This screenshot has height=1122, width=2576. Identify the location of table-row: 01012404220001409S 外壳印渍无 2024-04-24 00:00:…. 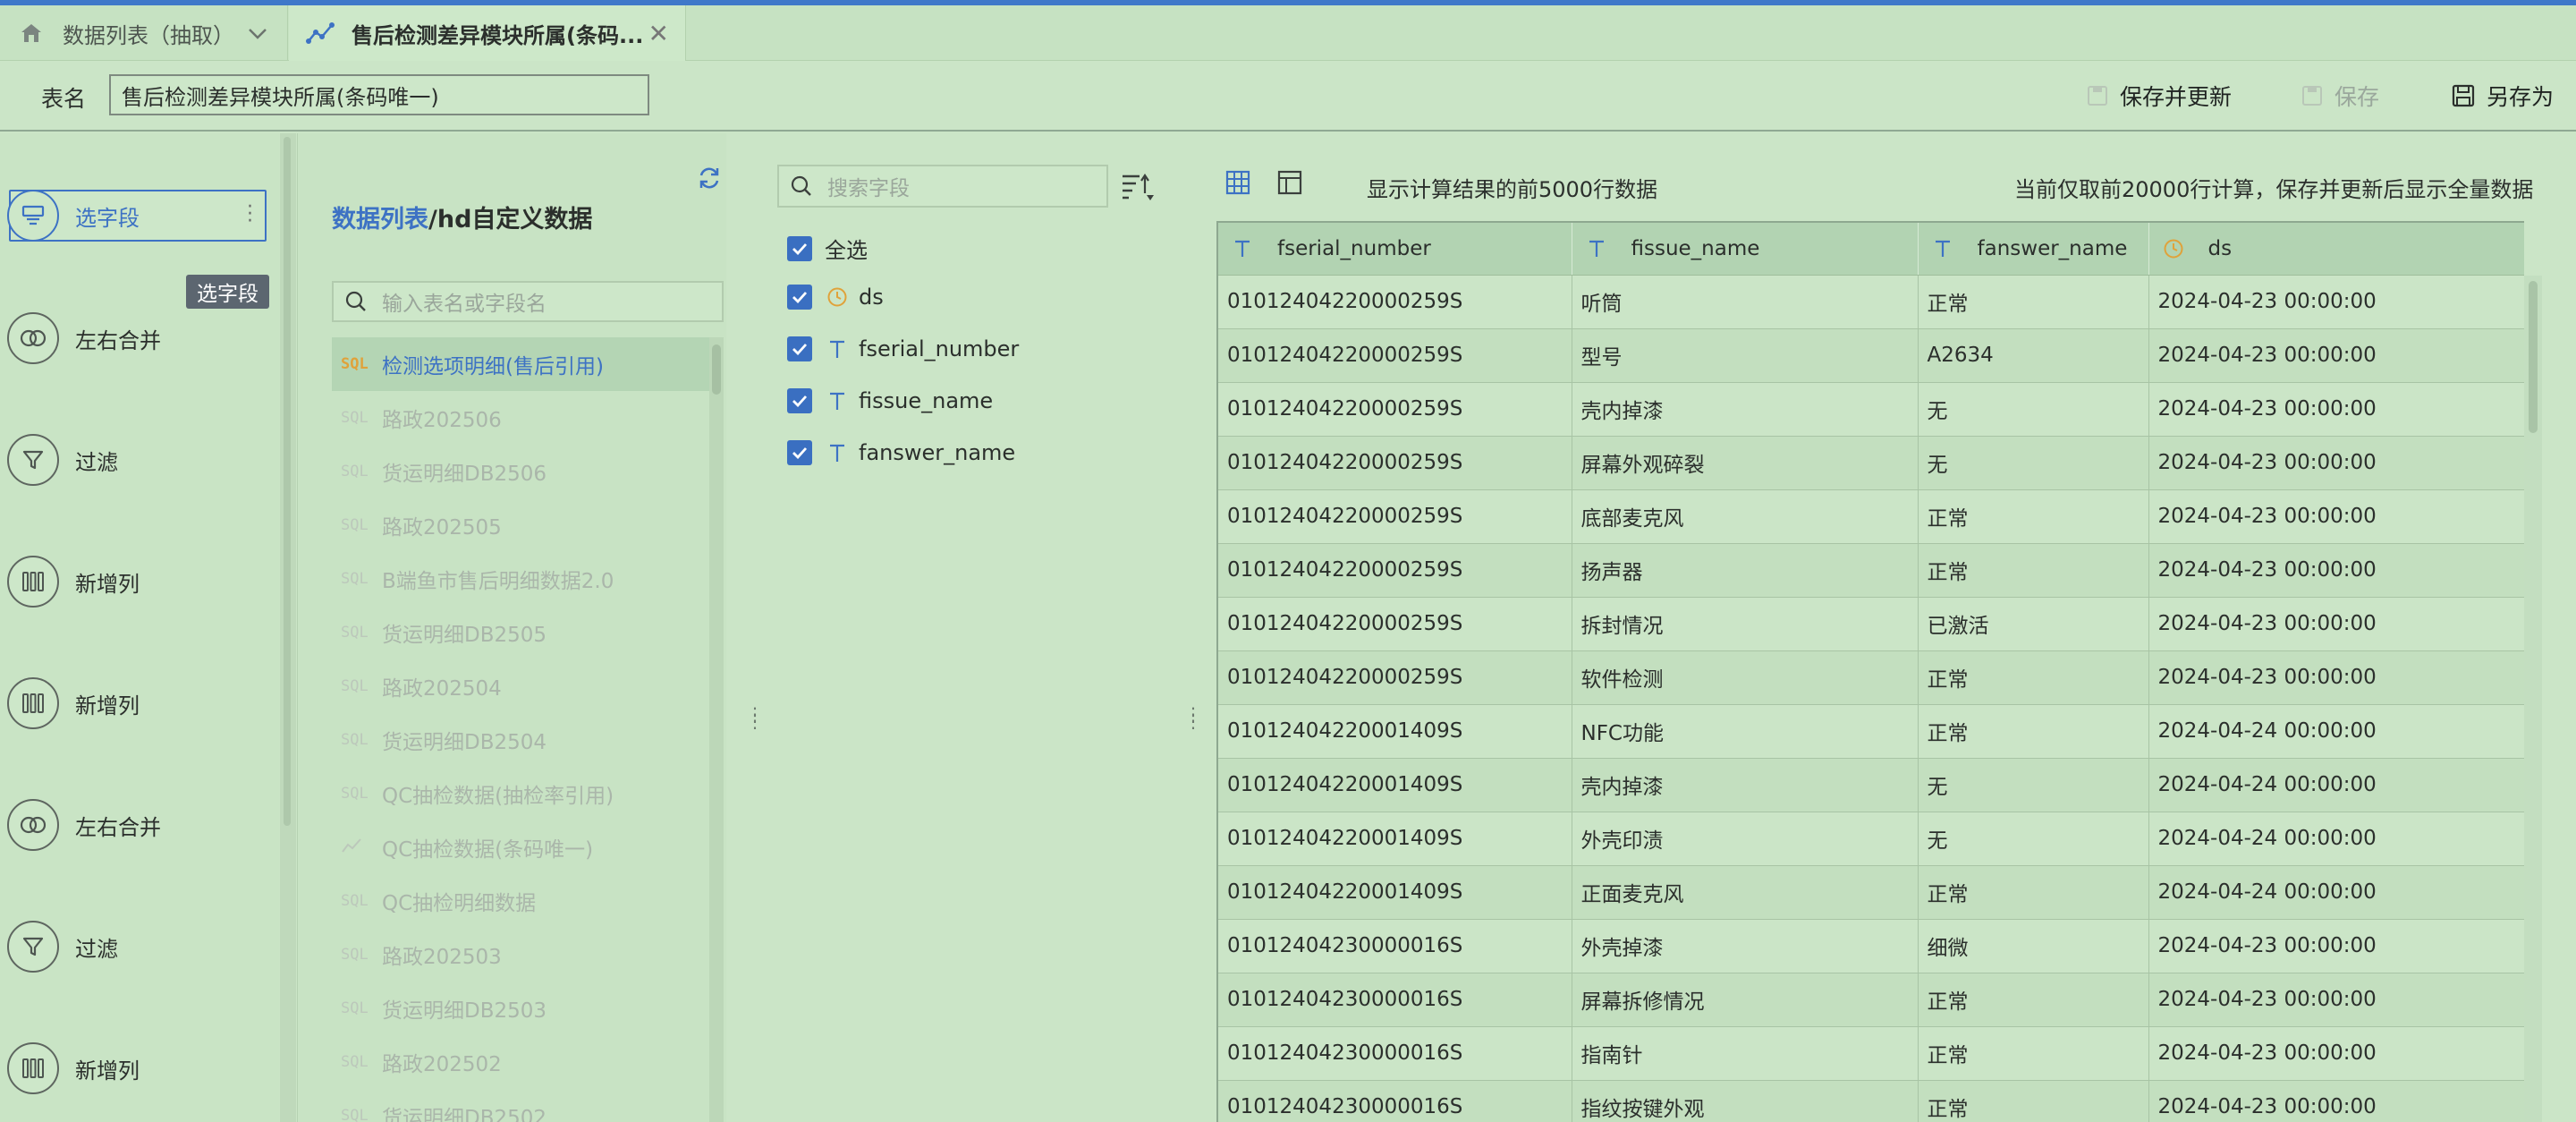
(1871, 839).